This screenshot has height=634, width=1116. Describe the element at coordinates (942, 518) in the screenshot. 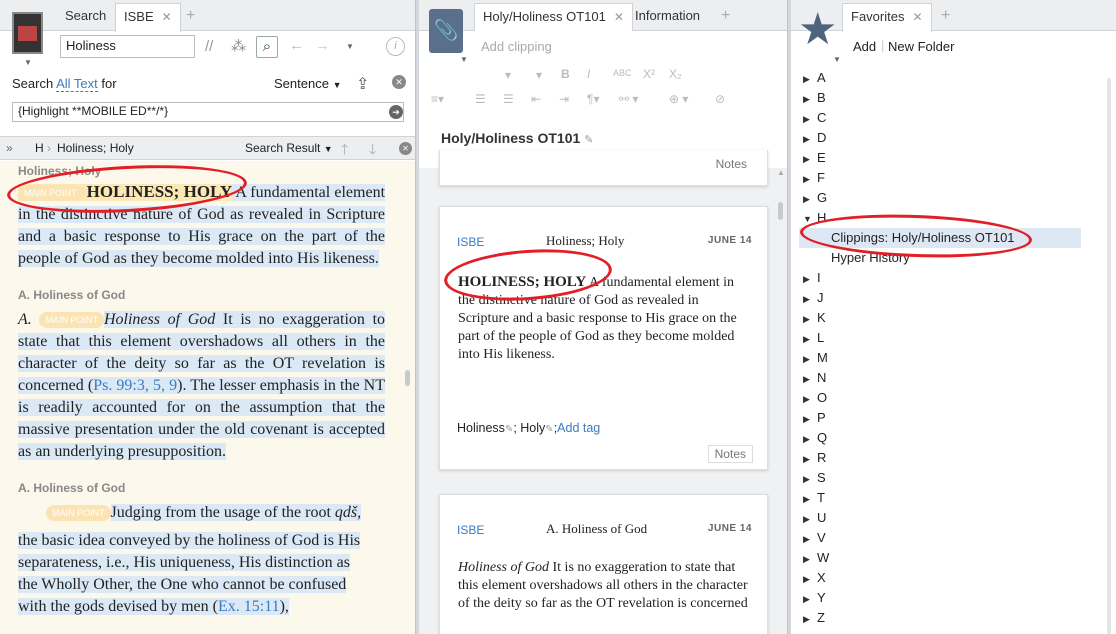

I see `favorites-folder: ▶ U` at that location.